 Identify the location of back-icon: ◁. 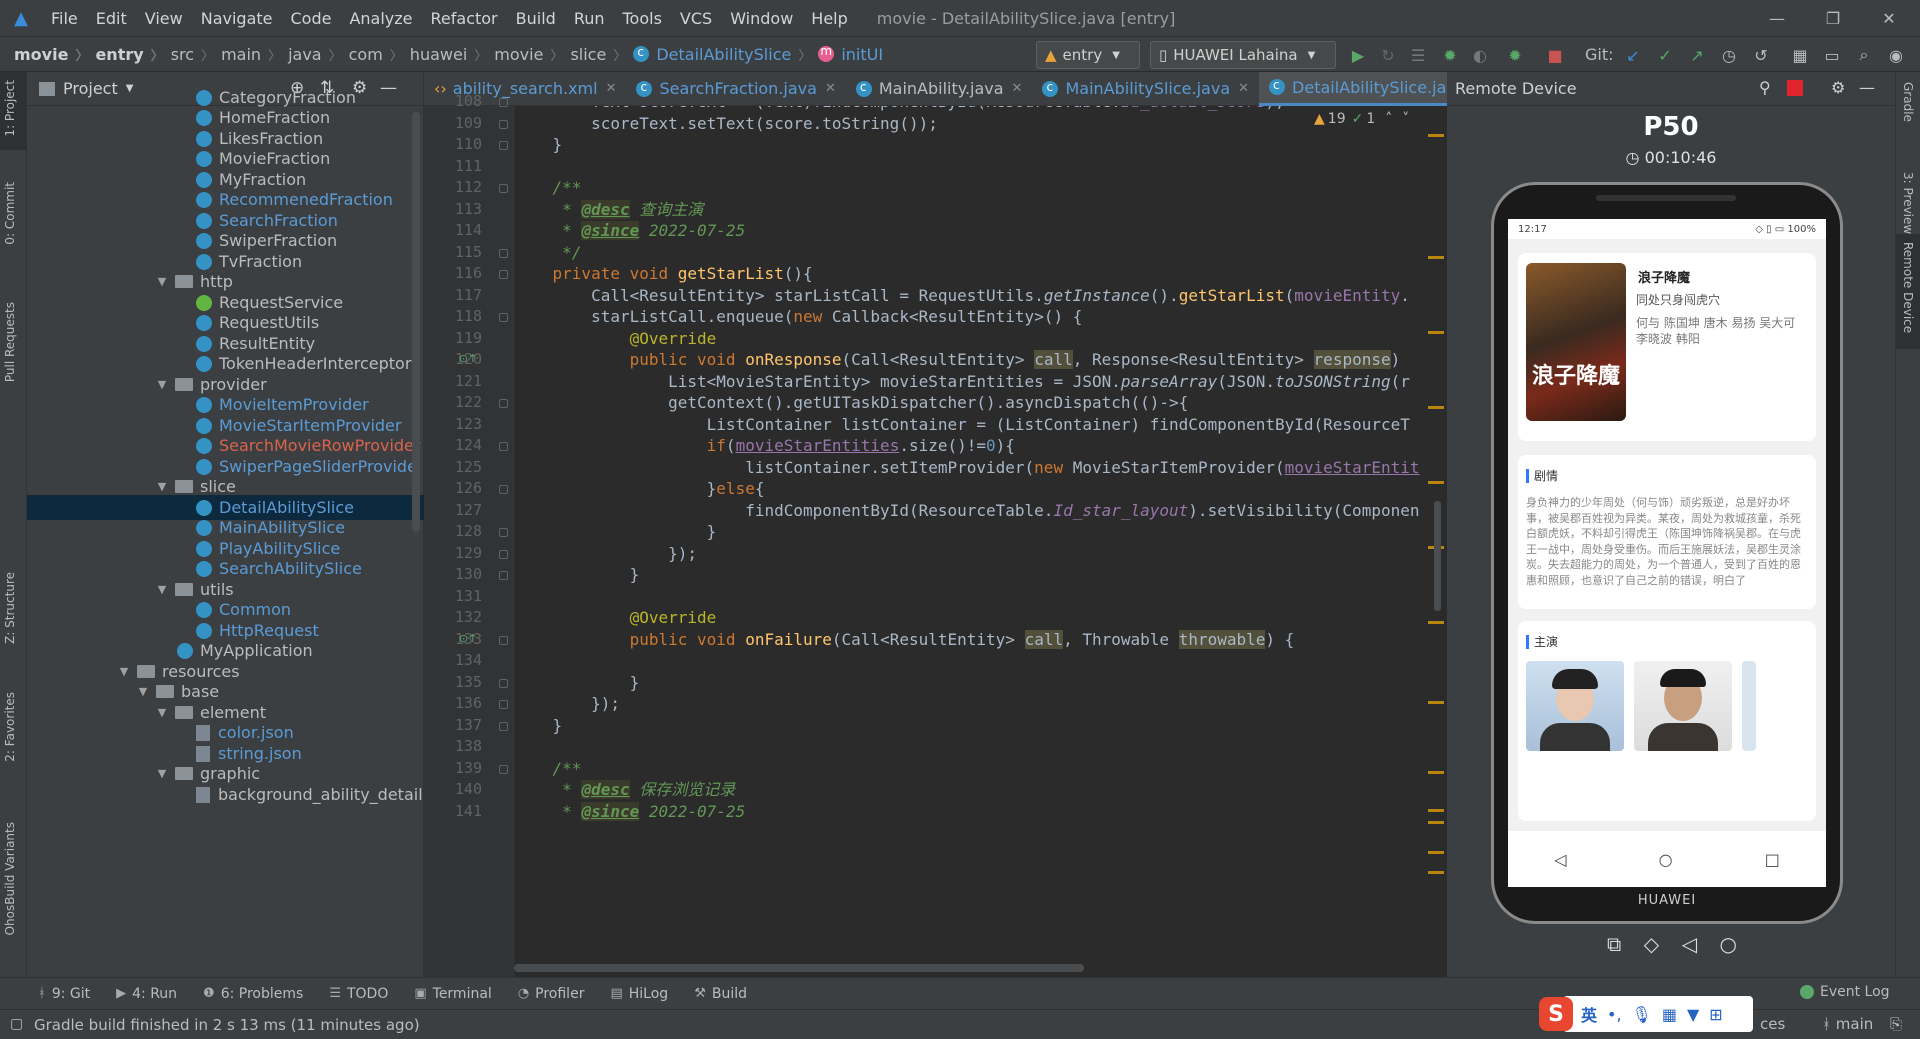
(1560, 859).